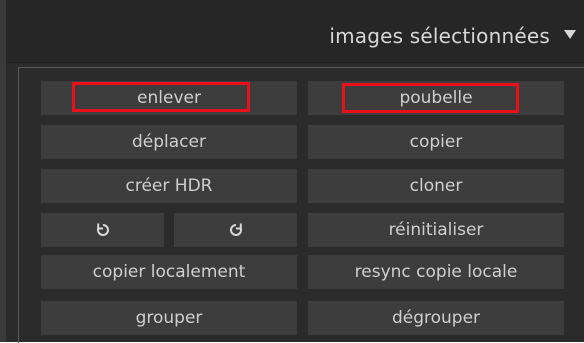 Image resolution: width=584 pixels, height=343 pixels. I want to click on group-button-label: grouper, so click(169, 318).